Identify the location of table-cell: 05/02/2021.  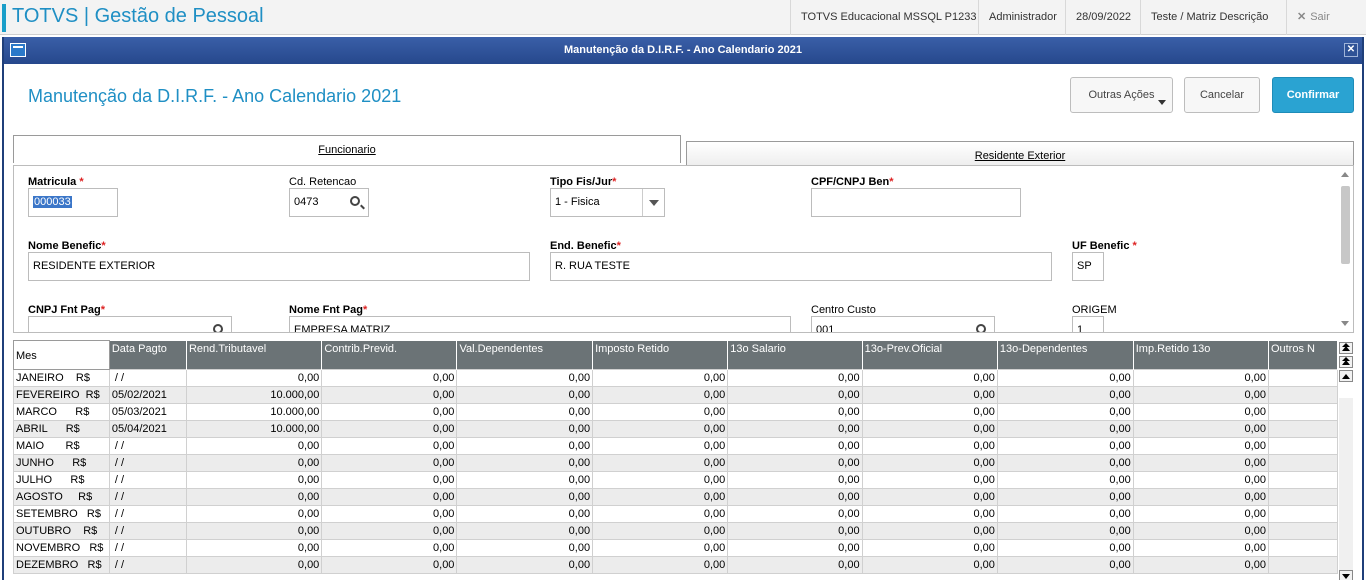
(147, 395).